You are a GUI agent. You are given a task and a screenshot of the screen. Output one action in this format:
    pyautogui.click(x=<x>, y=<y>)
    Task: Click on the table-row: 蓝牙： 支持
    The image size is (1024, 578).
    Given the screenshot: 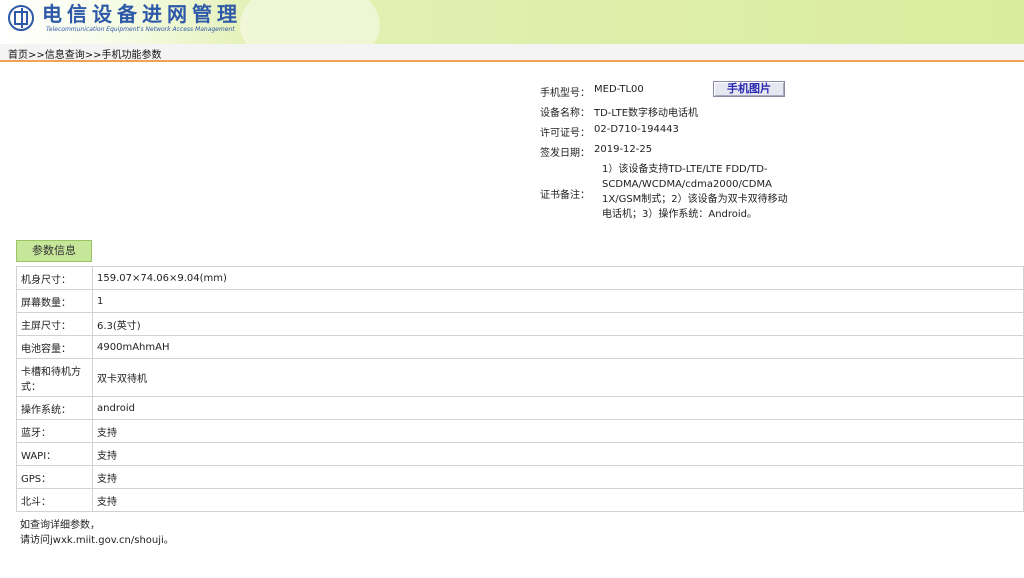 What is the action you would take?
    pyautogui.click(x=520, y=431)
    